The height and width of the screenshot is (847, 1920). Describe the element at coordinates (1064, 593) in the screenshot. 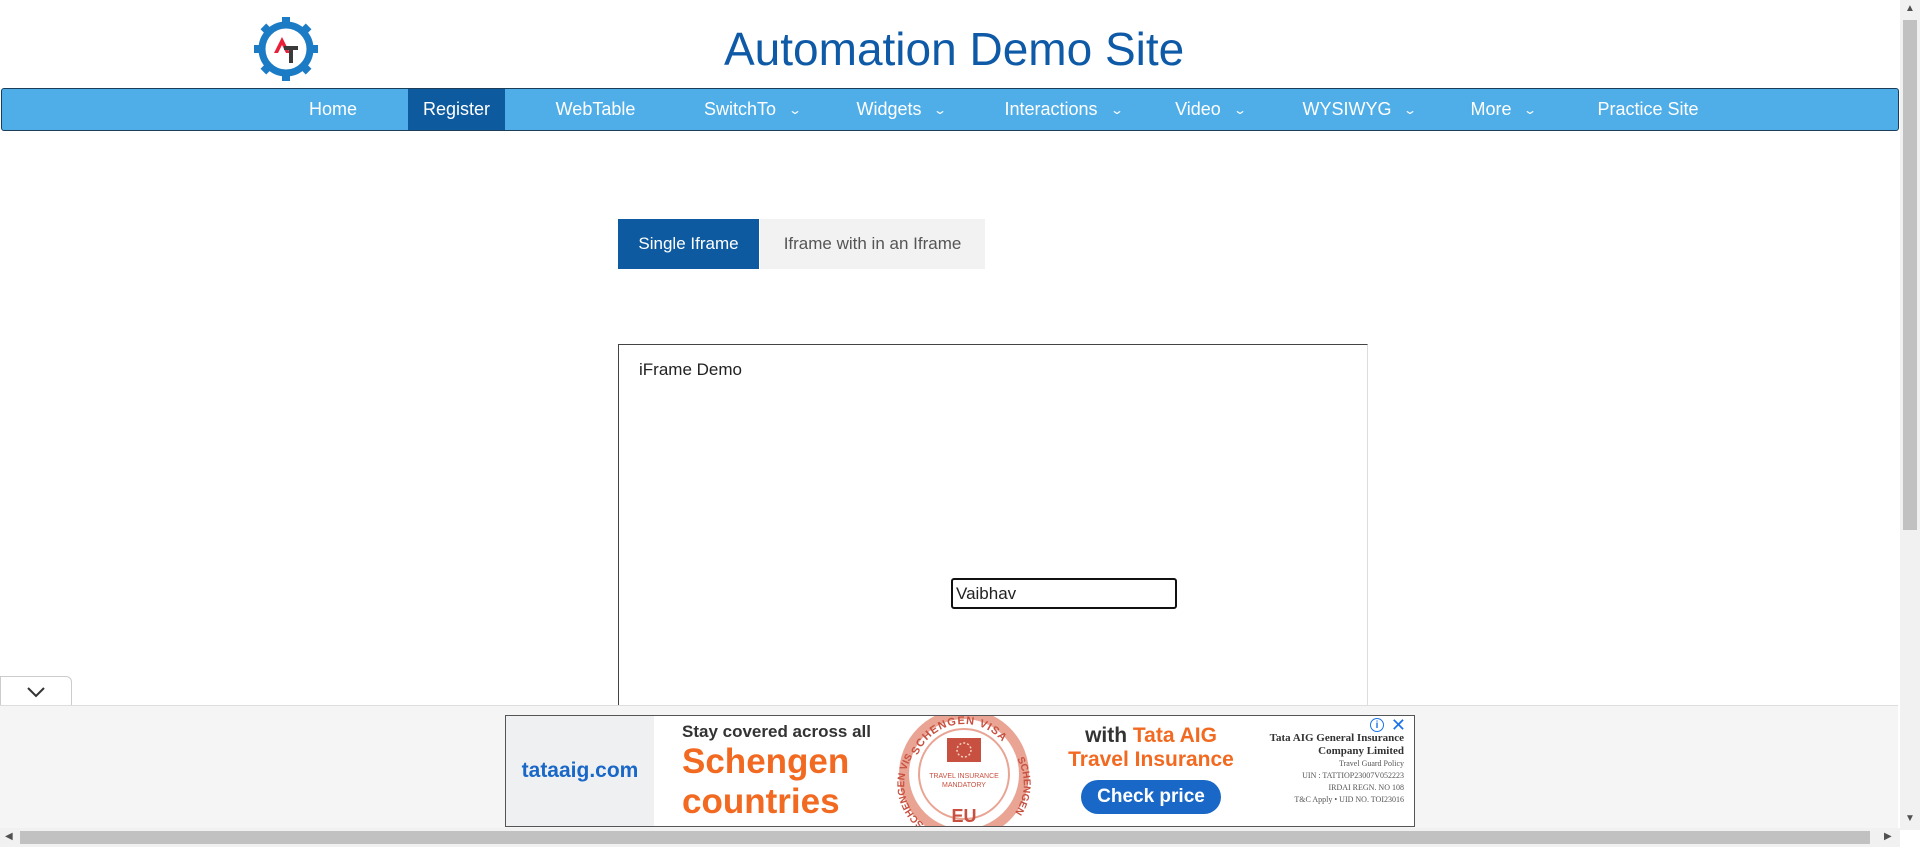

I see `iframe-text-input` at that location.